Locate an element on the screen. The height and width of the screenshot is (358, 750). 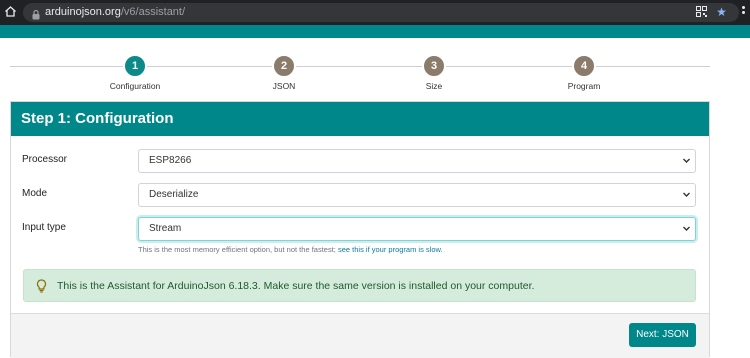
card-title: Step 1: Configuration is located at coordinates (97, 118).